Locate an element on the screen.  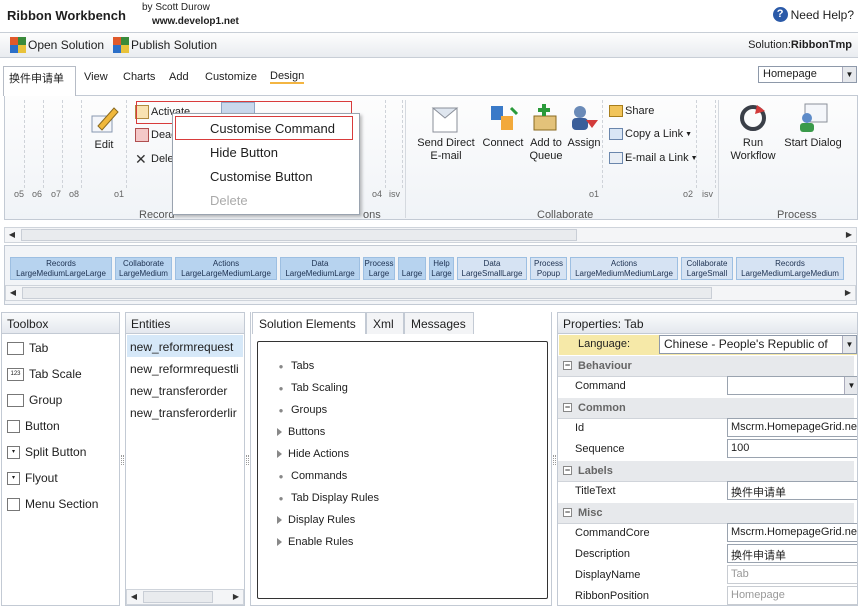
deactivate-button: Deac is located at coordinates (156, 135).